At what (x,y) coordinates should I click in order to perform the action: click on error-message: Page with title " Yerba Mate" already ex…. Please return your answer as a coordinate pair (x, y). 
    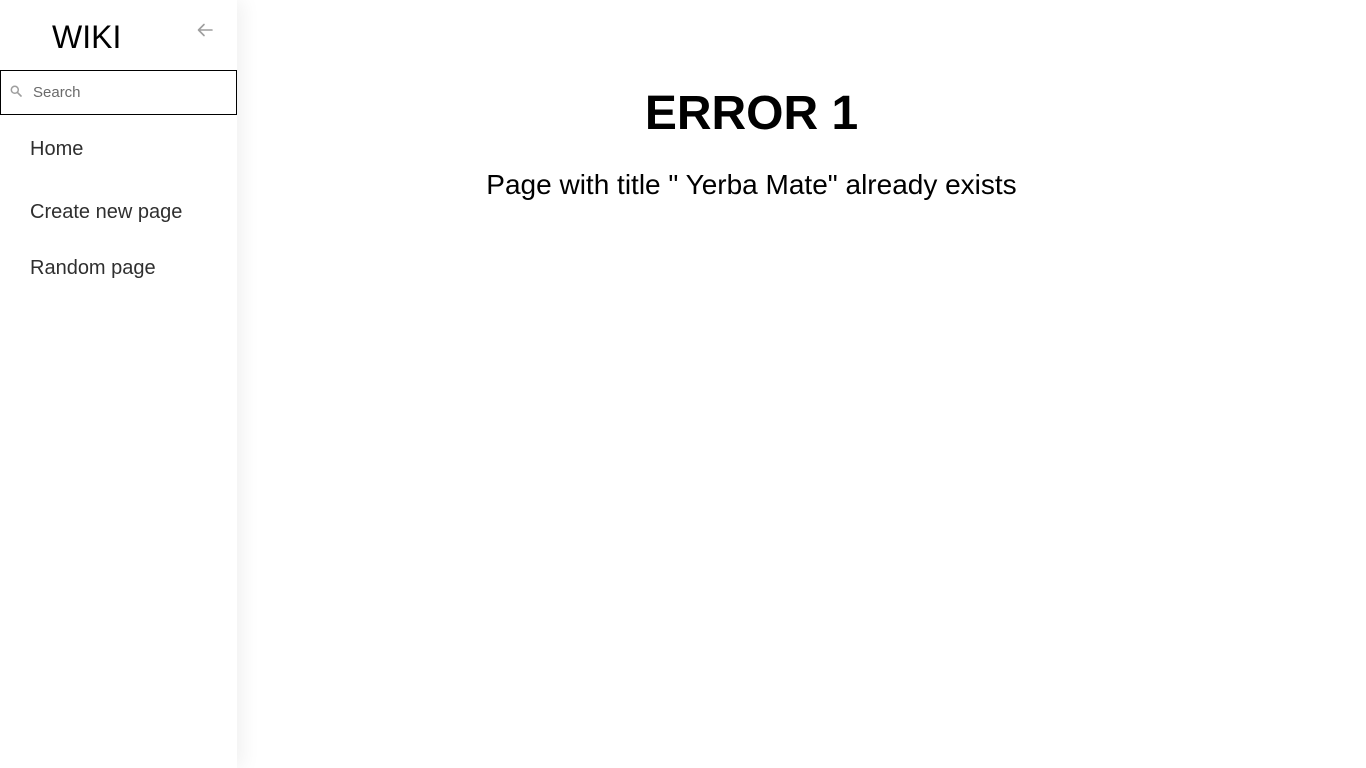
    Looking at the image, I should click on (751, 184).